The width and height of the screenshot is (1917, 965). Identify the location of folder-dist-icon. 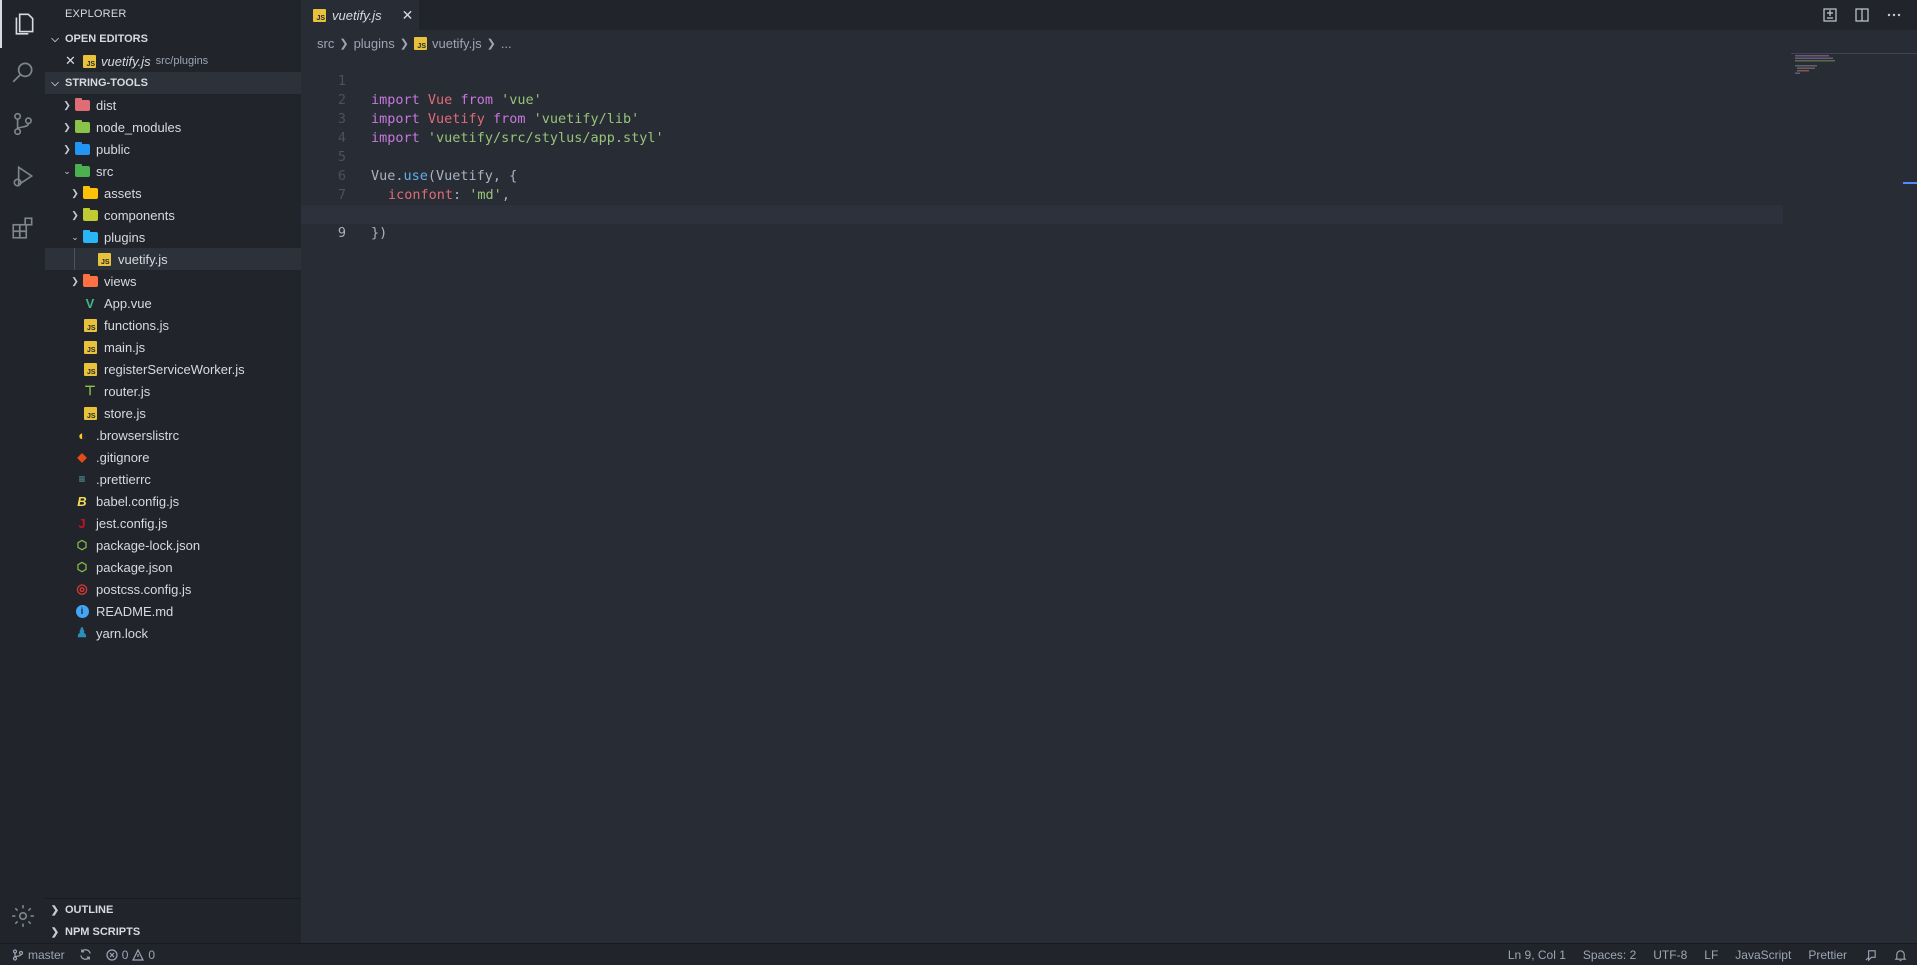
(82, 105).